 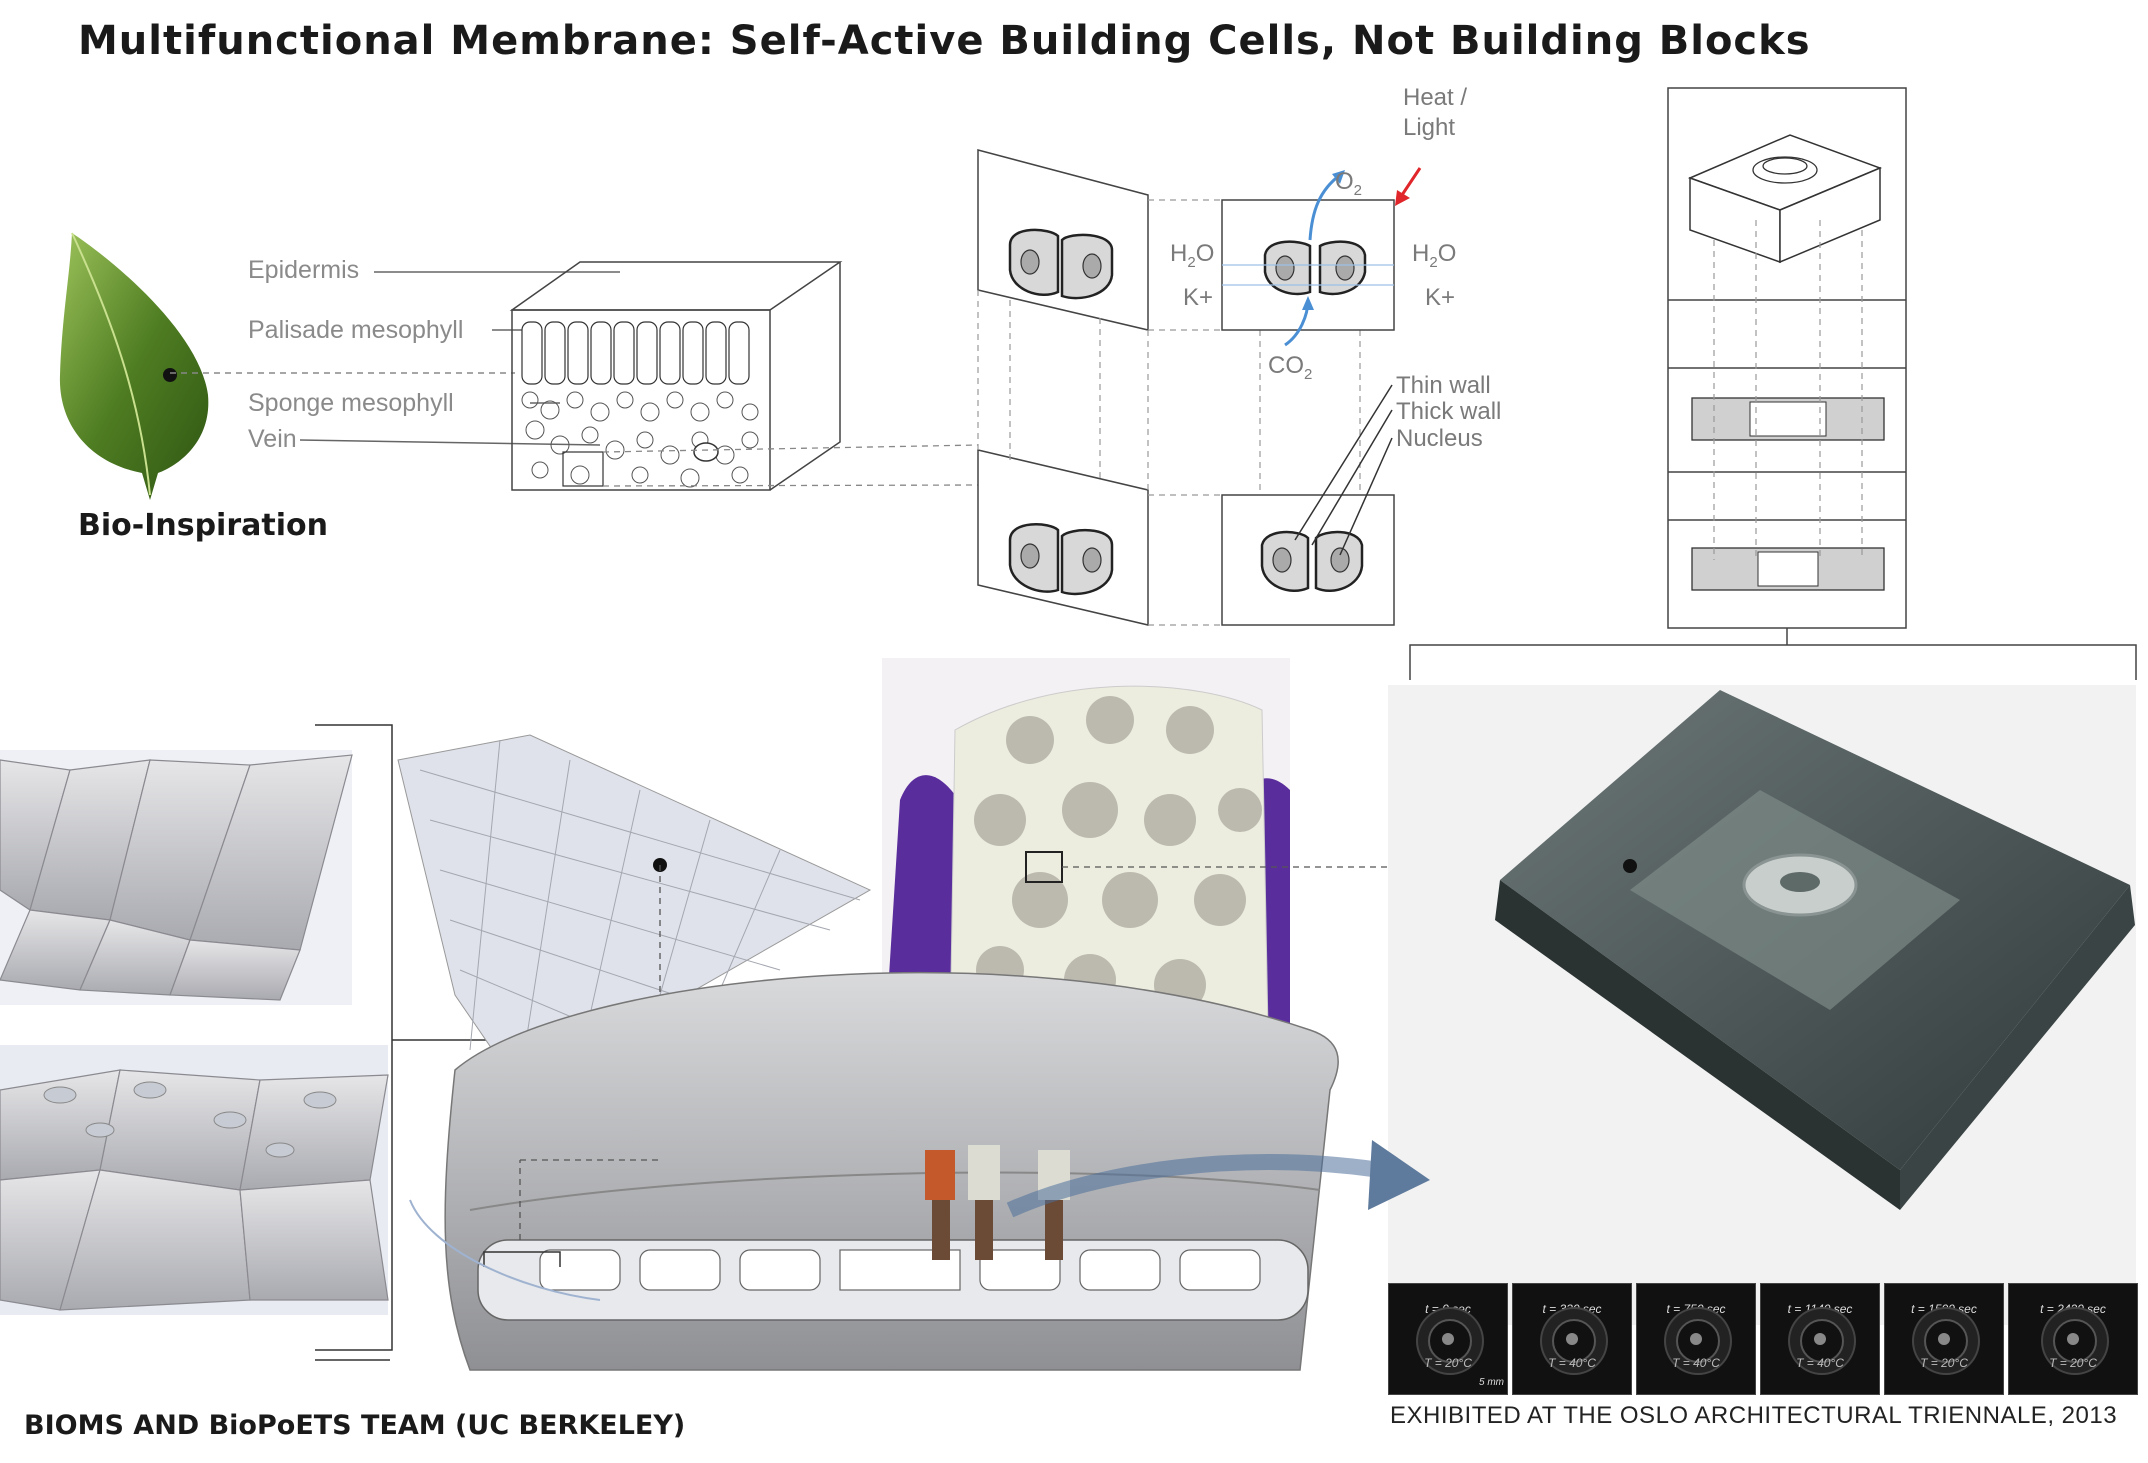 I want to click on k-right-label: K+, so click(x=1440, y=297).